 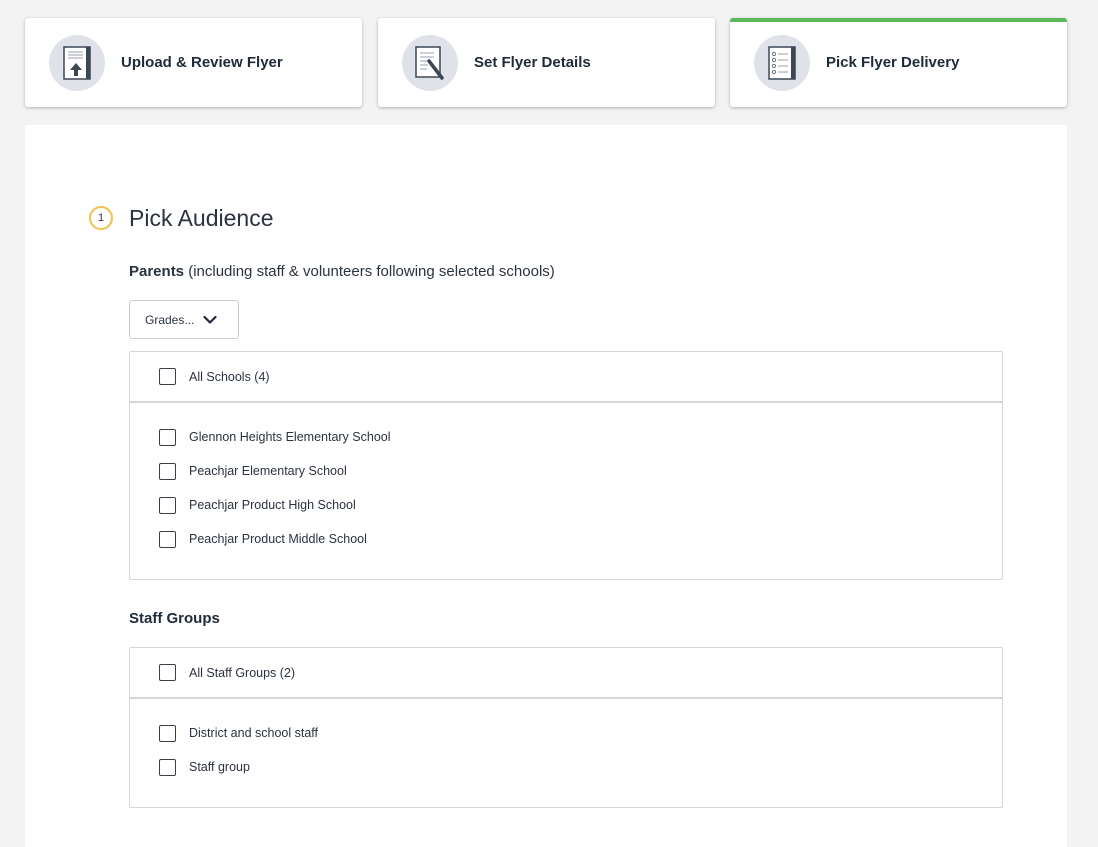 I want to click on all-schools-label: All Schools (4), so click(x=229, y=376).